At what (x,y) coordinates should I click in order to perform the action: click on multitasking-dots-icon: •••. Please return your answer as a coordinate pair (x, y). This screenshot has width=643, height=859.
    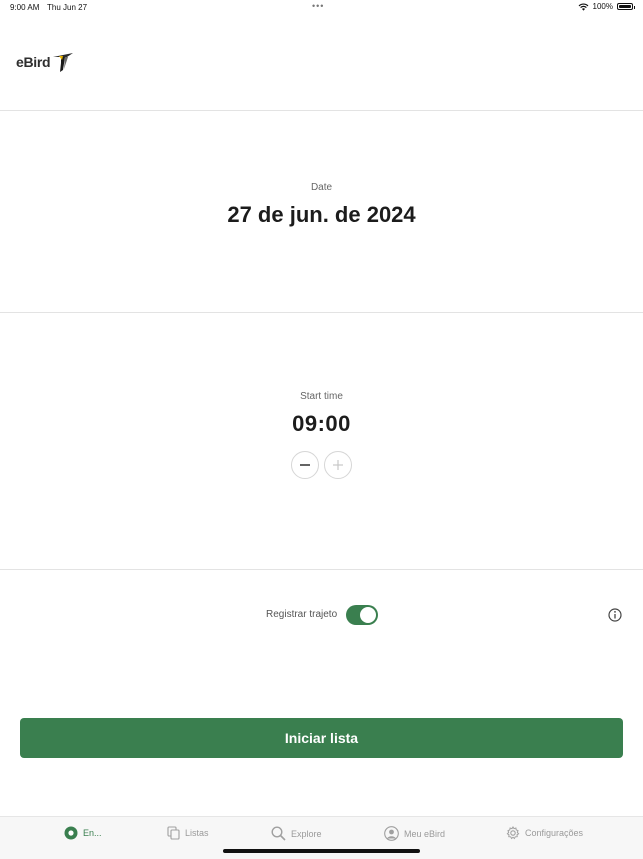
    Looking at the image, I should click on (318, 6).